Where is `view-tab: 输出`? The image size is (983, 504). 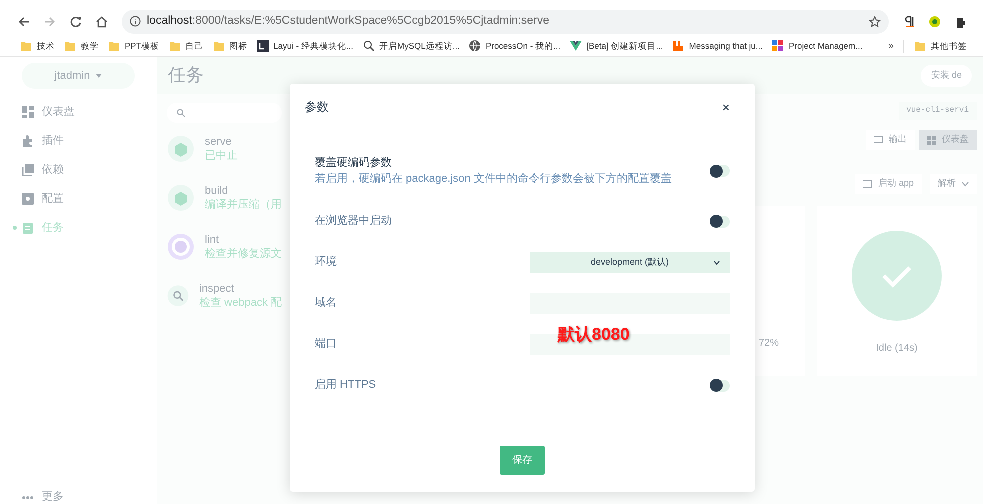
view-tab: 输出 is located at coordinates (890, 140).